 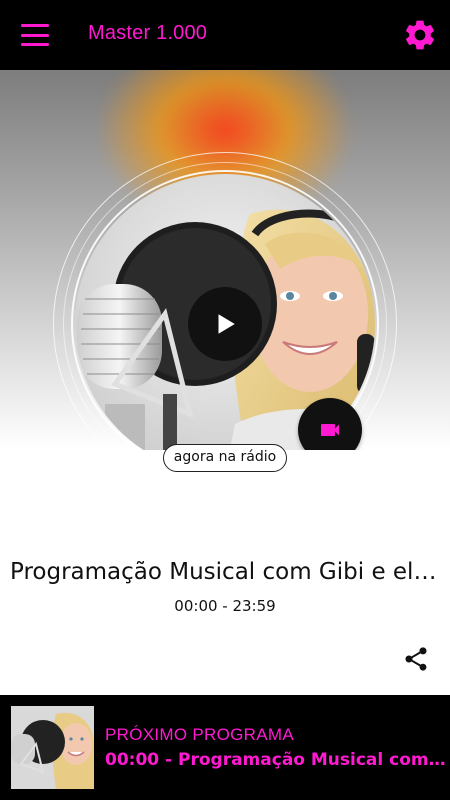 What do you see at coordinates (420, 35) in the screenshot?
I see `gear-icon` at bounding box center [420, 35].